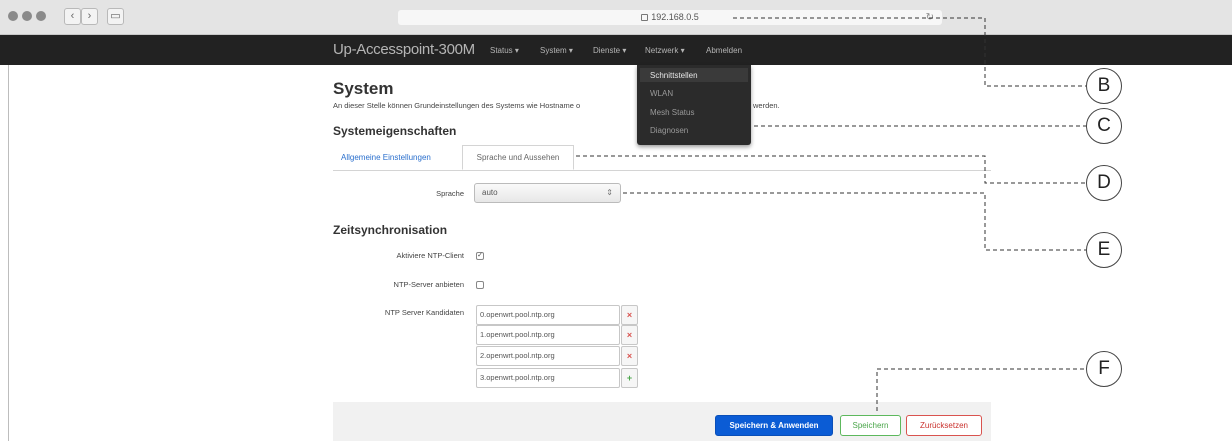 This screenshot has height=441, width=1232. What do you see at coordinates (1104, 126) in the screenshot?
I see `callout-c: C` at bounding box center [1104, 126].